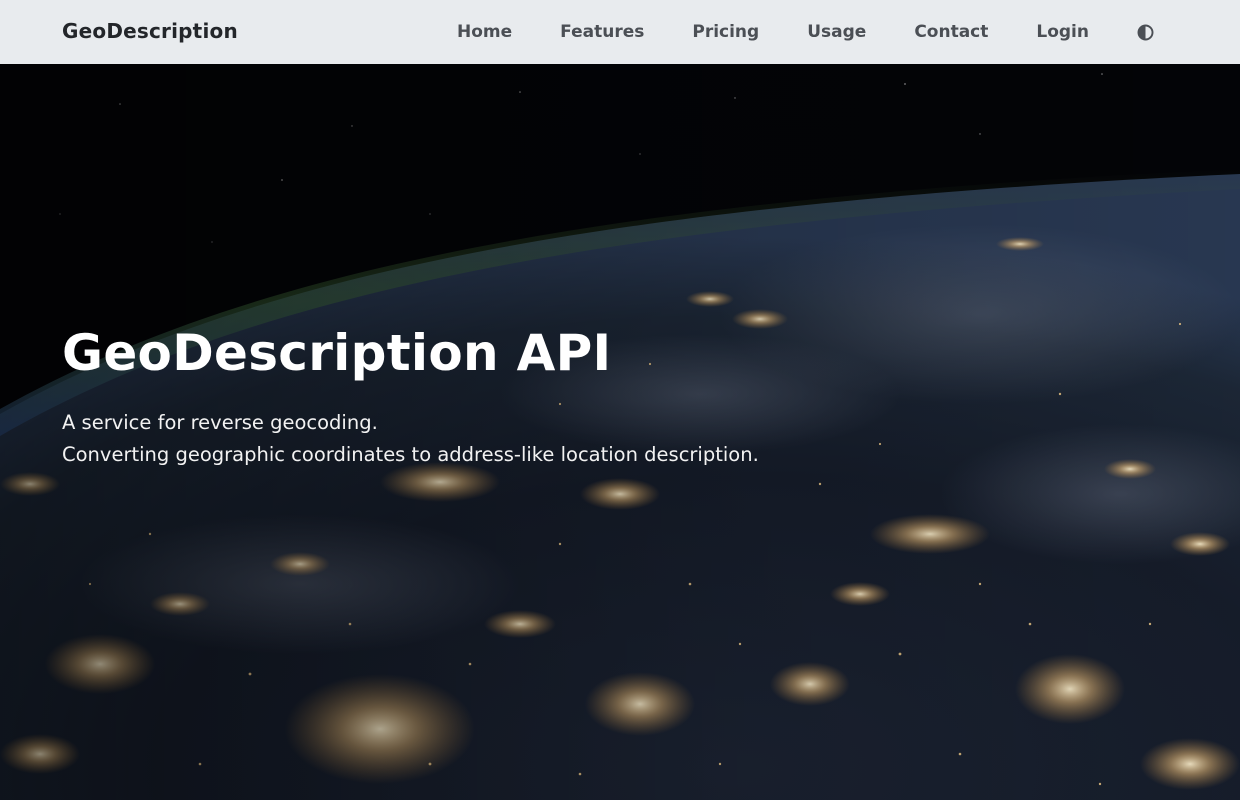  What do you see at coordinates (1145, 32) in the screenshot?
I see `contrast-icon` at bounding box center [1145, 32].